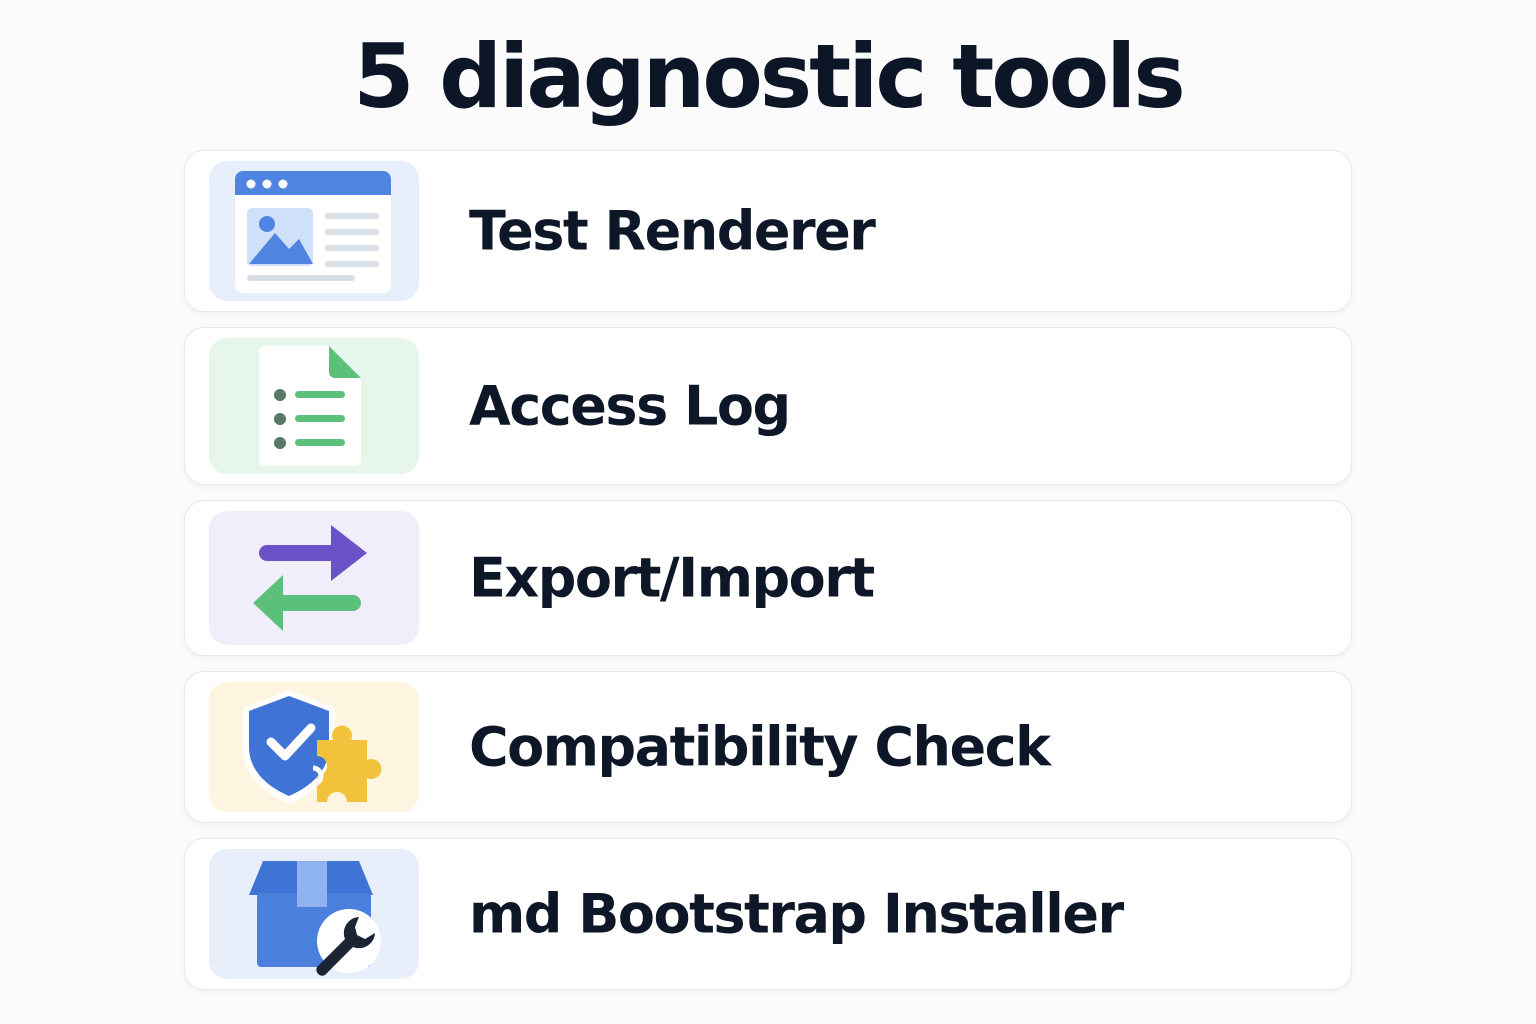  I want to click on tool-card-md-bootstrap-installer: md Bootstrap Installer, so click(768, 914).